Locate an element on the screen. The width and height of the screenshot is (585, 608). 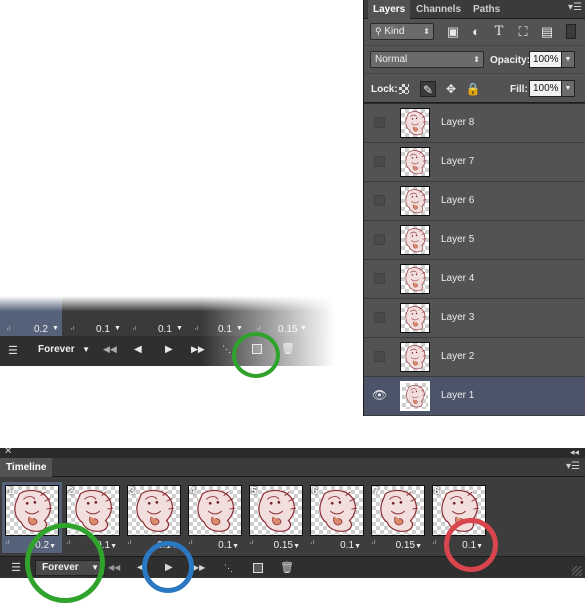
layer-name: Layer 2 is located at coordinates (457, 356).